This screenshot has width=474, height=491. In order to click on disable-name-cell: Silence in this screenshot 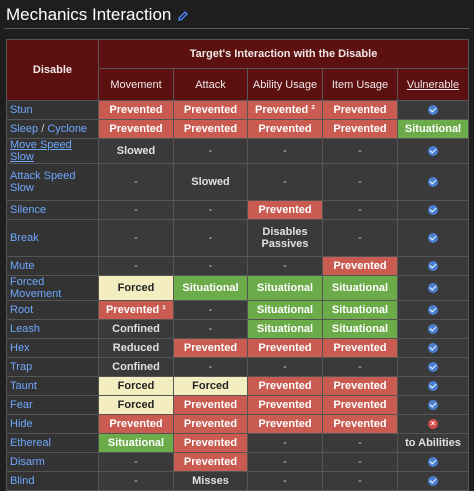, I will do `click(52, 210)`.